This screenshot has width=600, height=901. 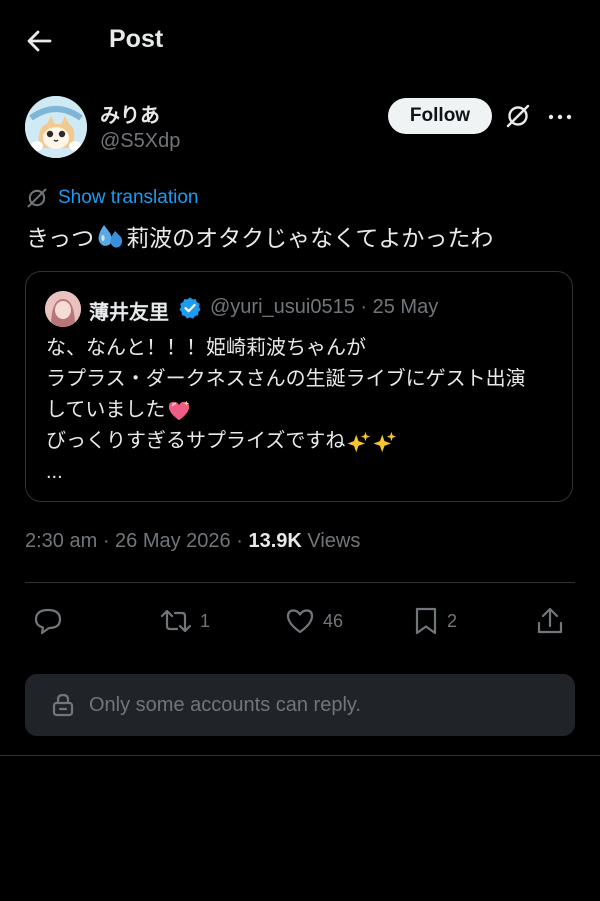 I want to click on more-options-button, so click(x=560, y=117).